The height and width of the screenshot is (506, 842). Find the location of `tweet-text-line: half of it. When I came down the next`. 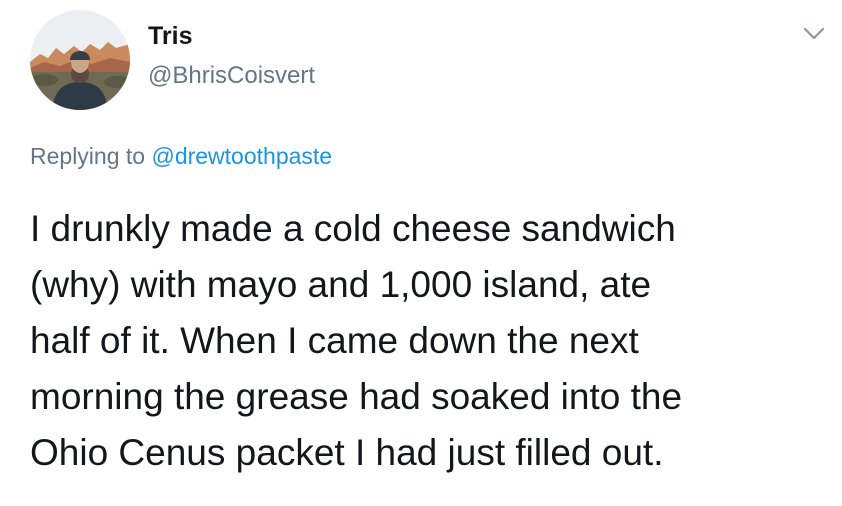

tweet-text-line: half of it. When I came down the next is located at coordinates (334, 340).